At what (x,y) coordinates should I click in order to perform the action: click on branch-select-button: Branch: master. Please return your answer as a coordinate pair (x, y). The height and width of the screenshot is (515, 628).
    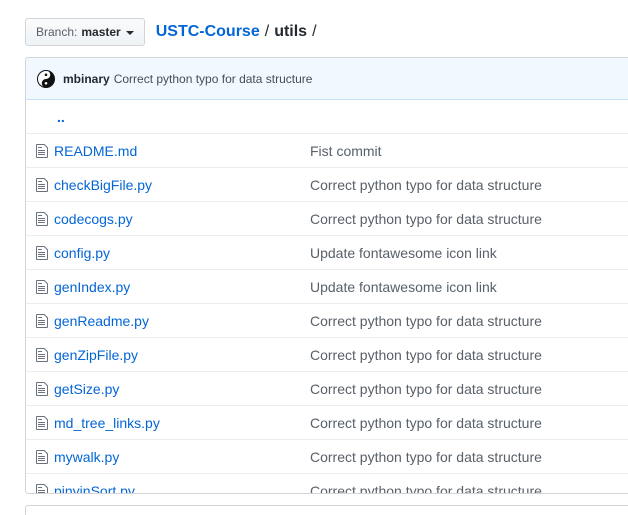
    Looking at the image, I should click on (85, 32).